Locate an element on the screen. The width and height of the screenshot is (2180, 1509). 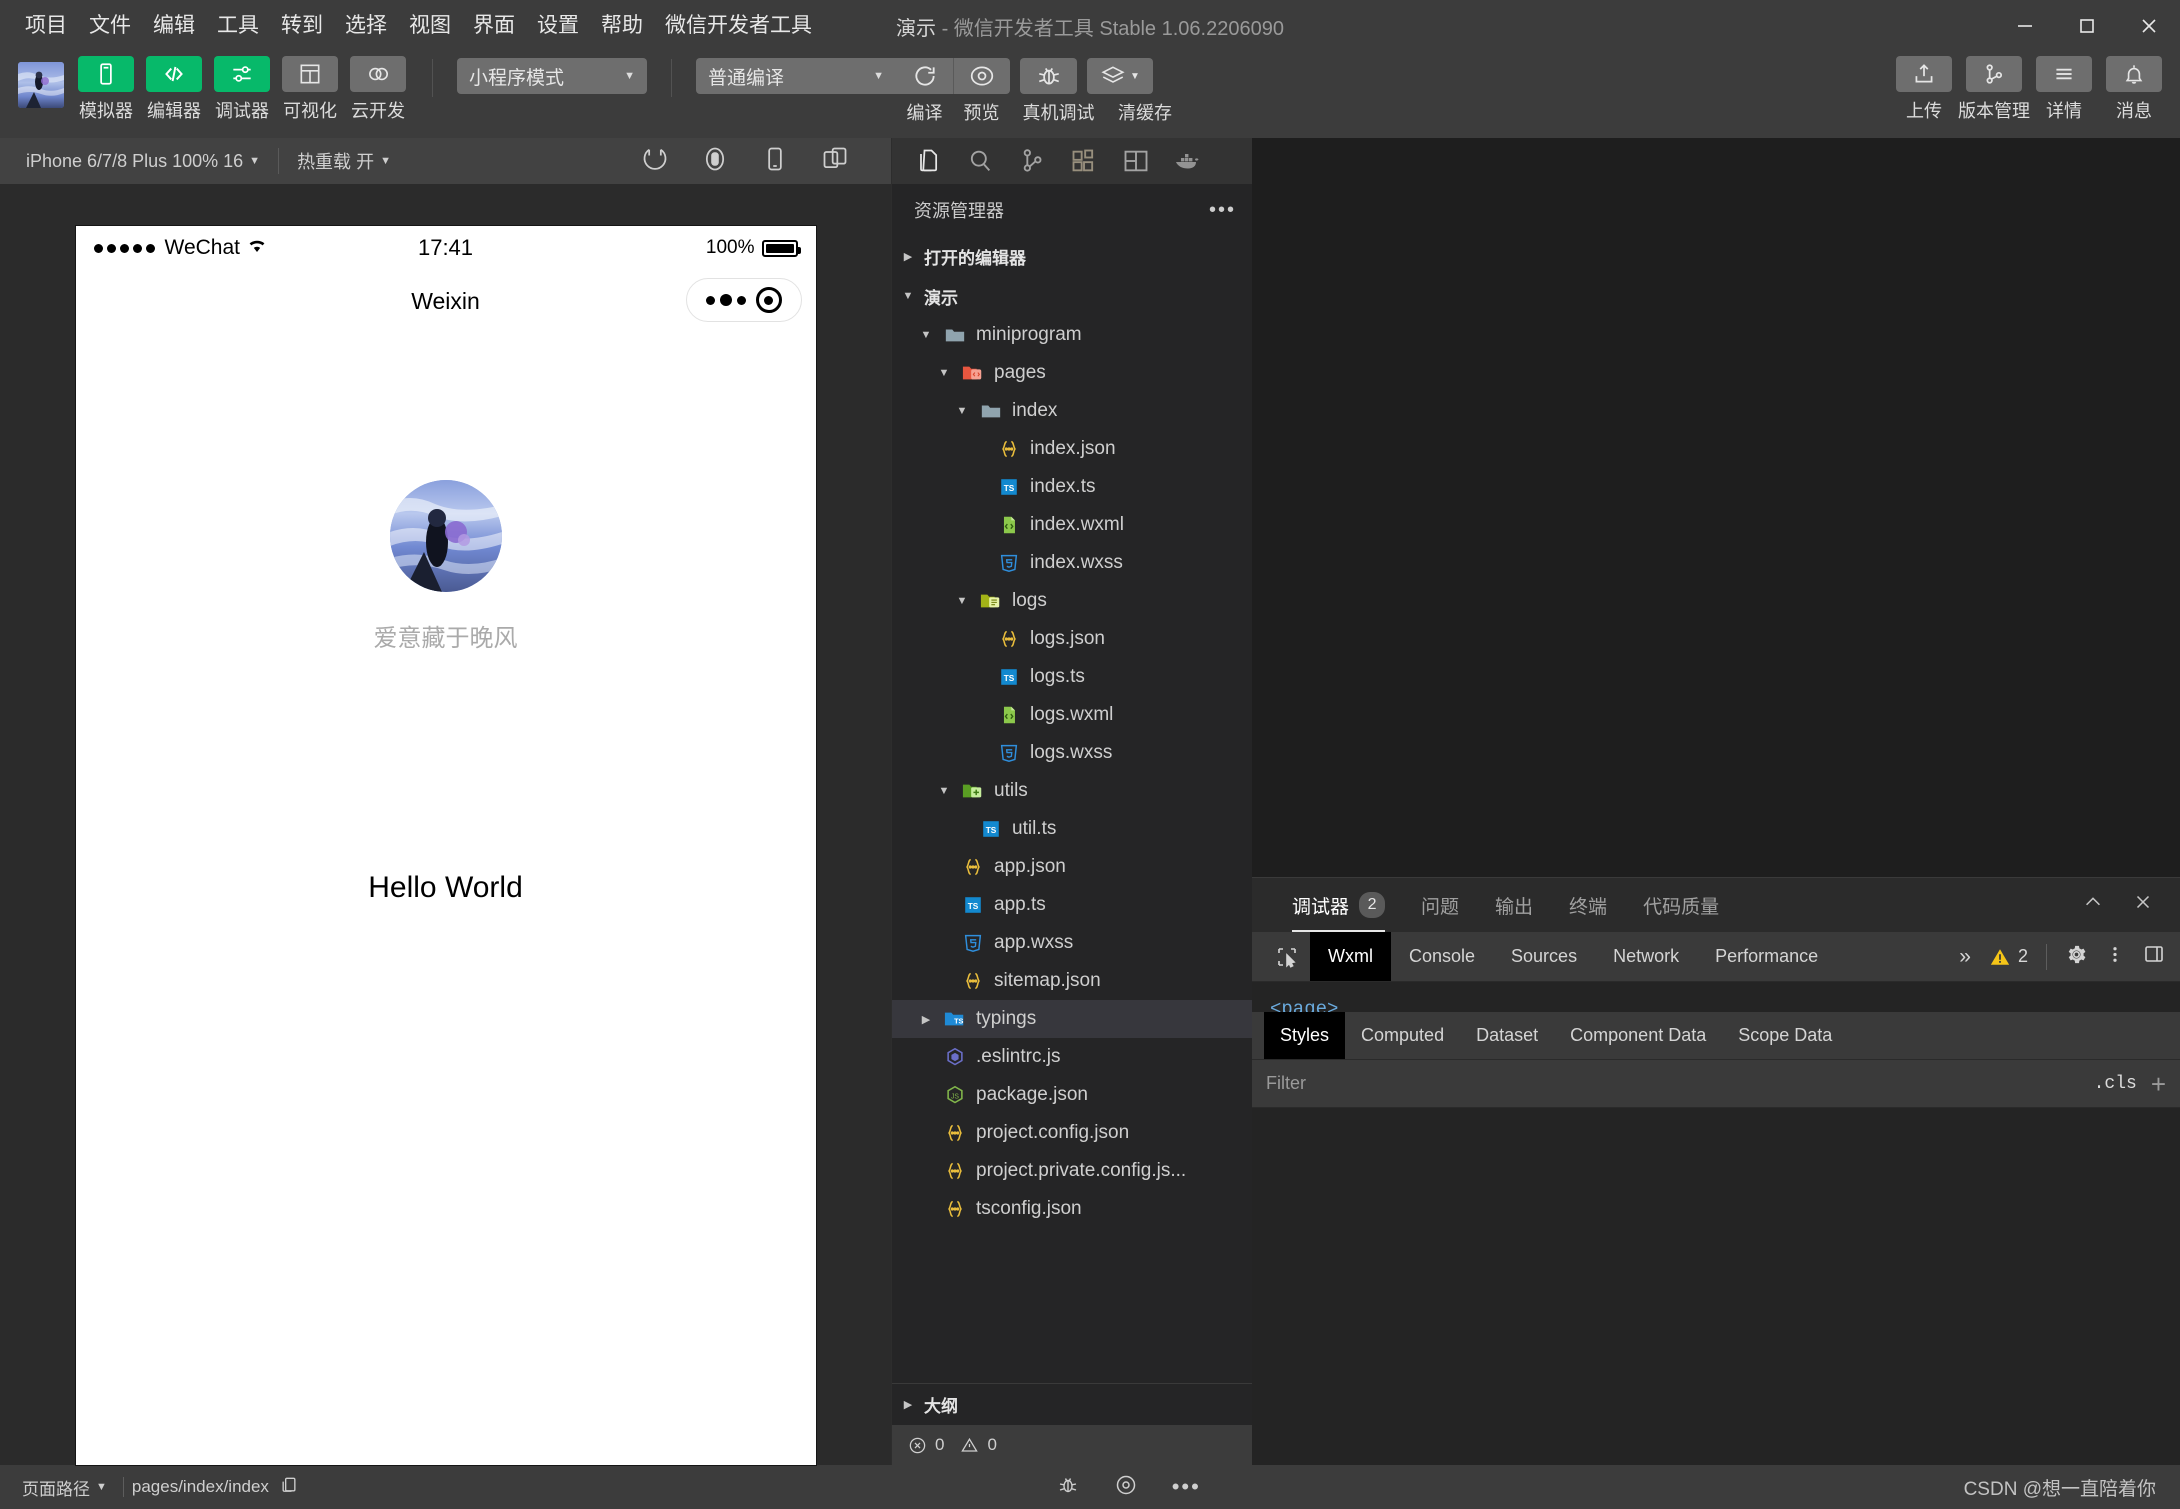
page-path-select: 页面路径 ▼ is located at coordinates (64, 1487).